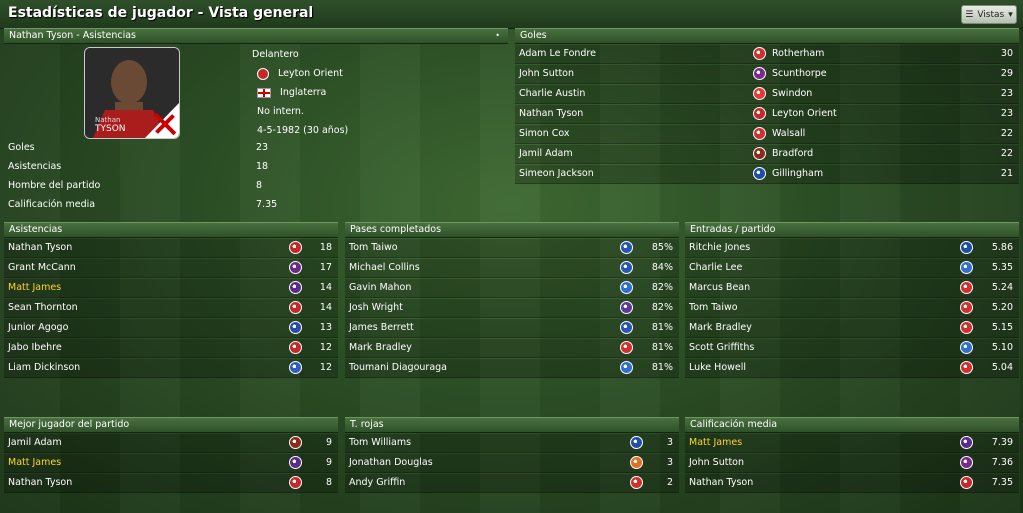 Image resolution: width=1023 pixels, height=513 pixels. What do you see at coordinates (767, 74) in the screenshot?
I see `list-item: John Sutton Scunthorpe 29` at bounding box center [767, 74].